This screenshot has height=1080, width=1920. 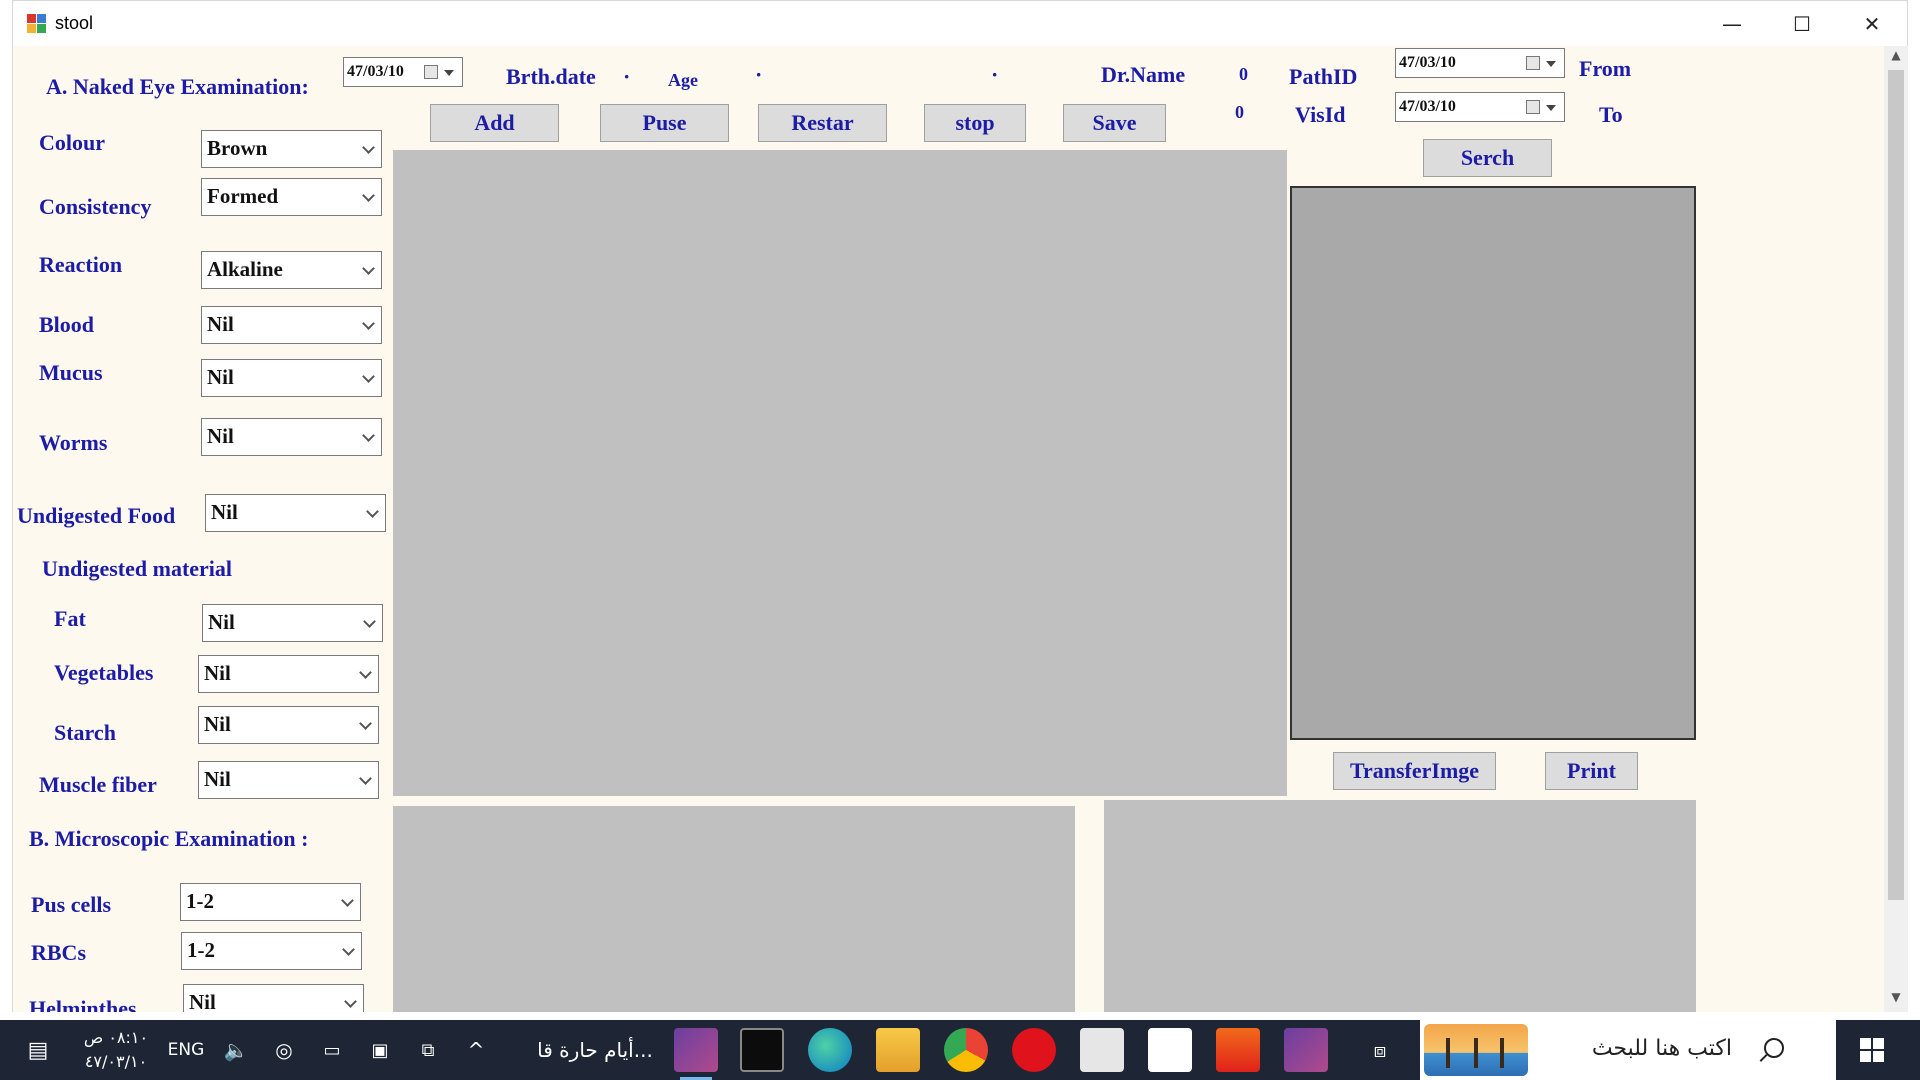 I want to click on muscle-fiber-select: Nil, so click(x=288, y=780).